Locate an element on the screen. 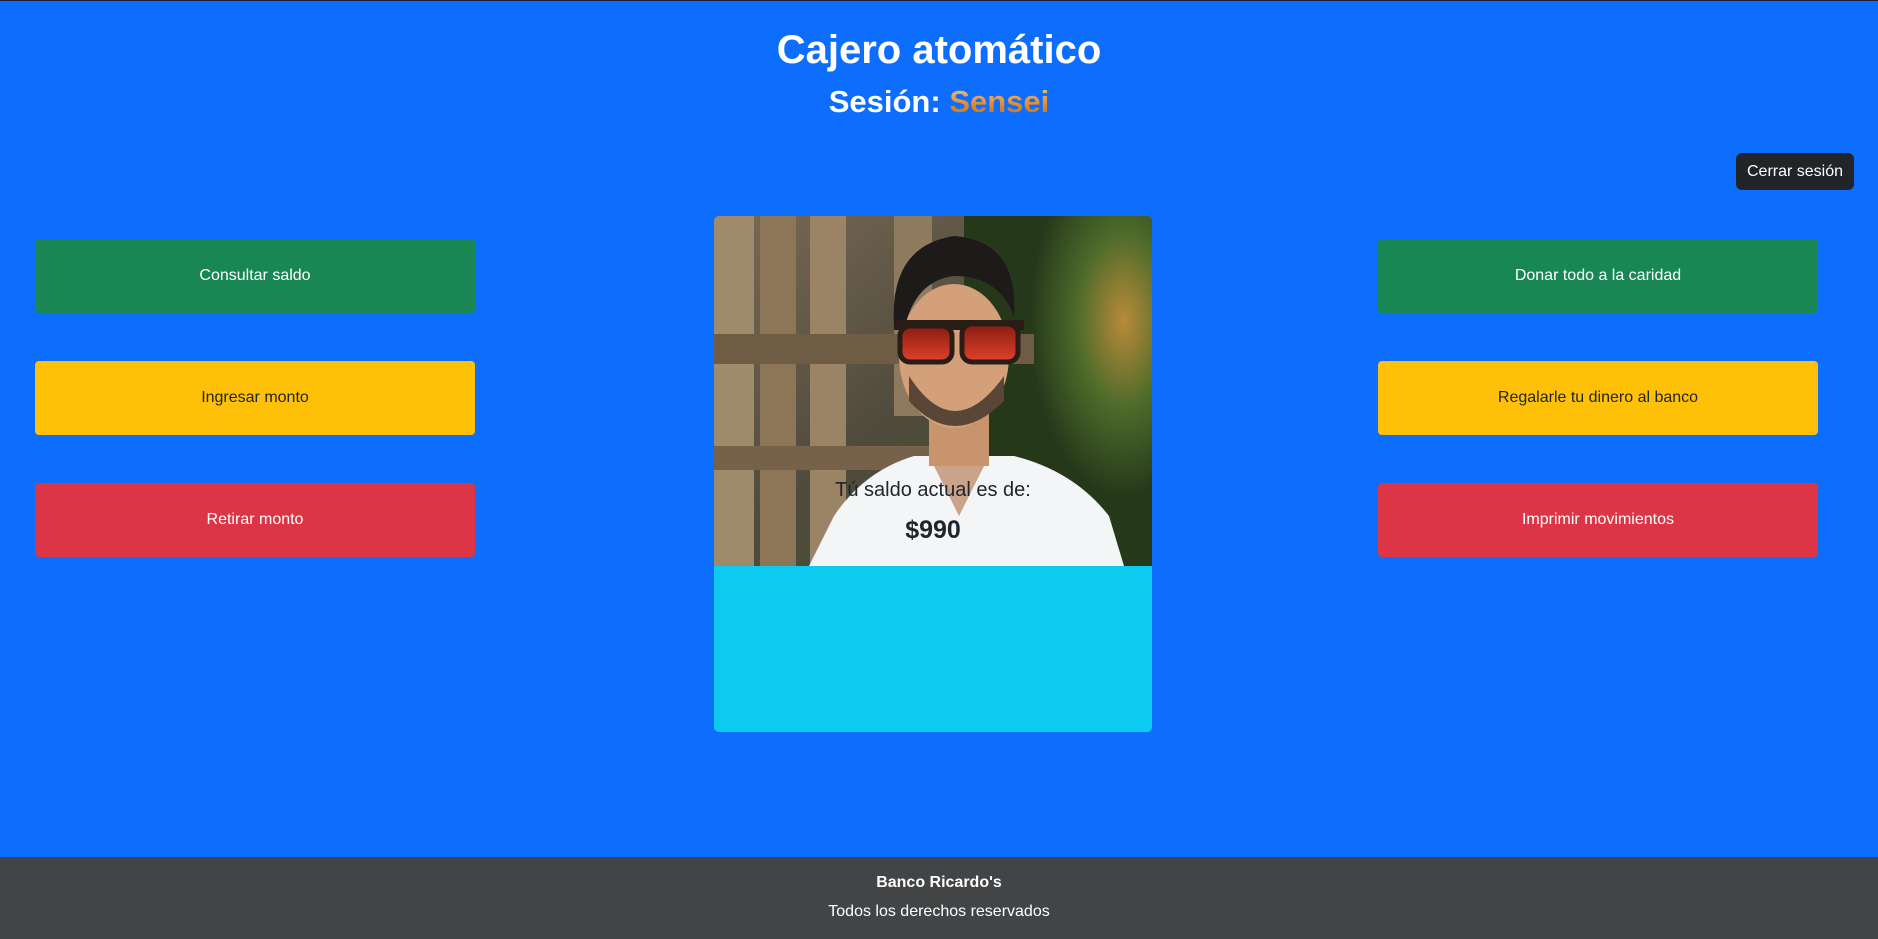 The width and height of the screenshot is (1878, 939). balance-label: Tú saldo actual es de: is located at coordinates (933, 490).